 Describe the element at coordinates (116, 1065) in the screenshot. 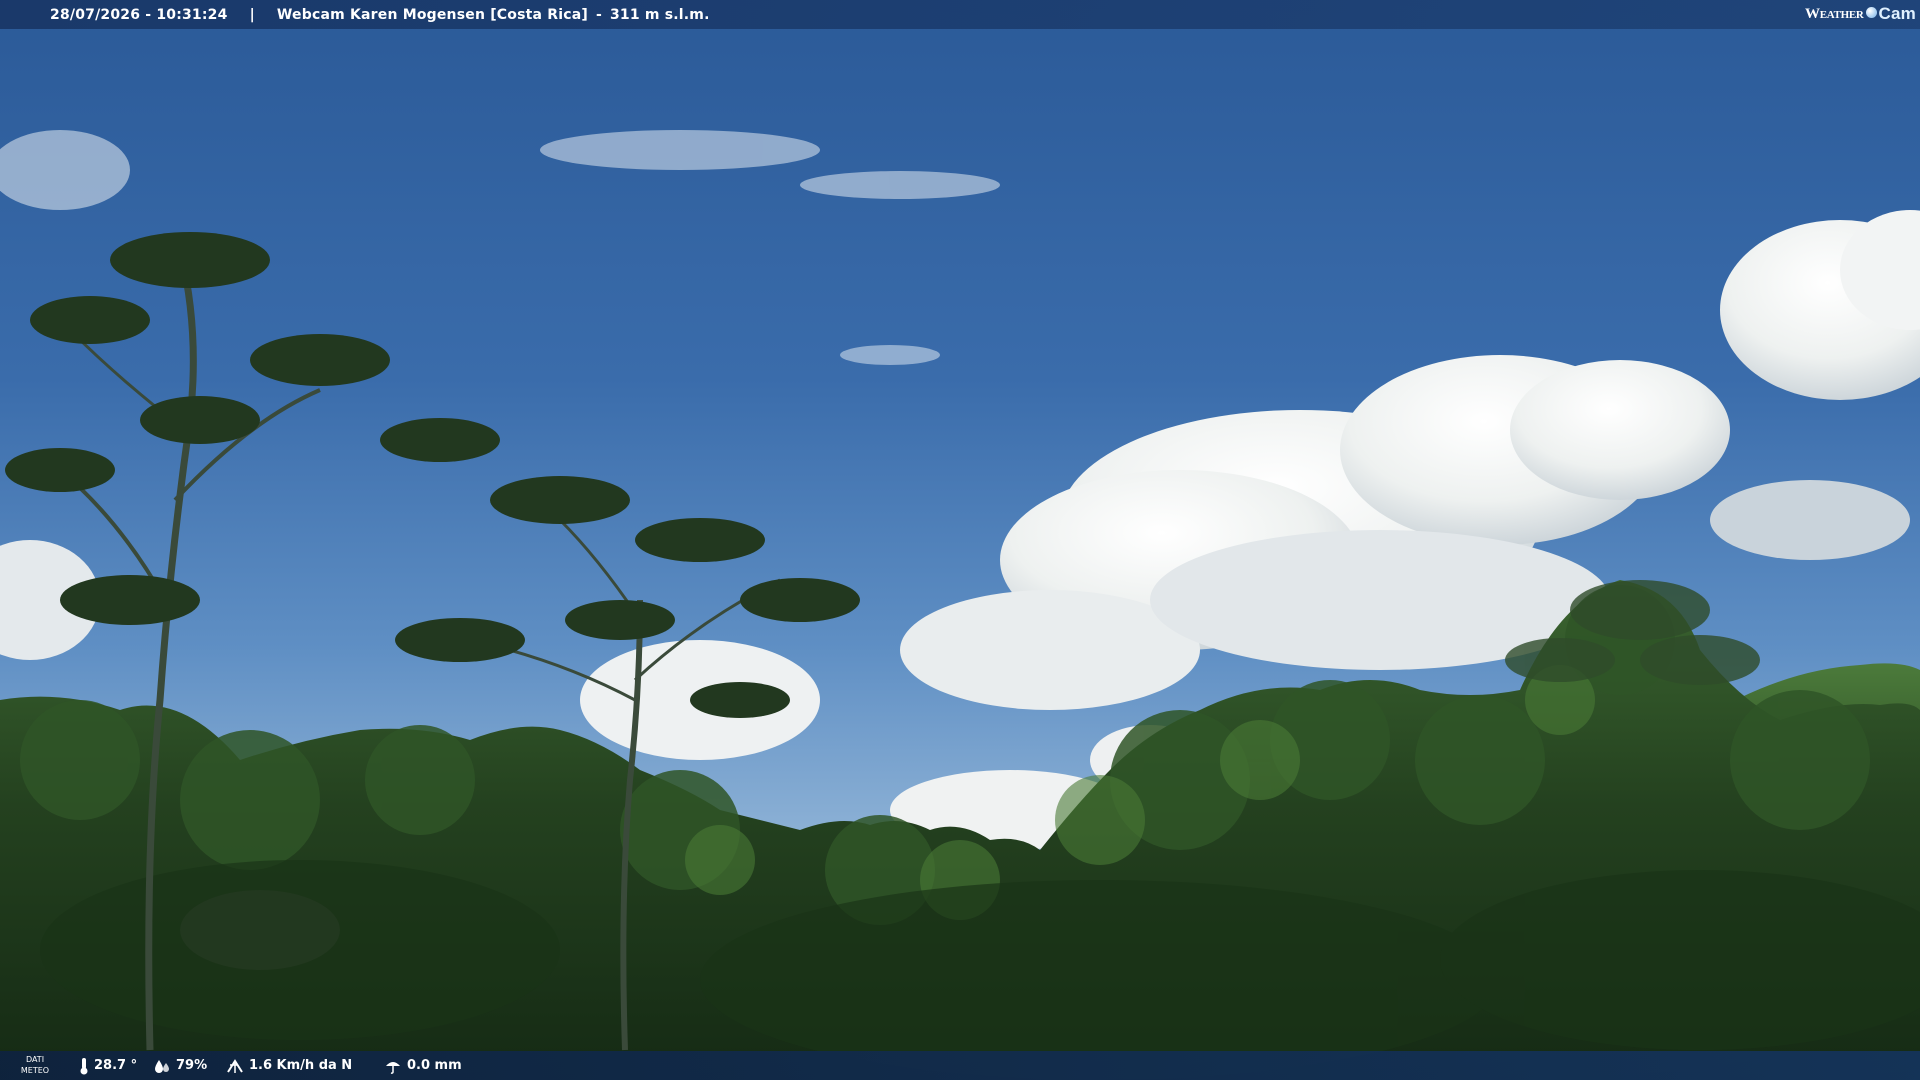

I see `temperature-value: 28.7 °` at that location.